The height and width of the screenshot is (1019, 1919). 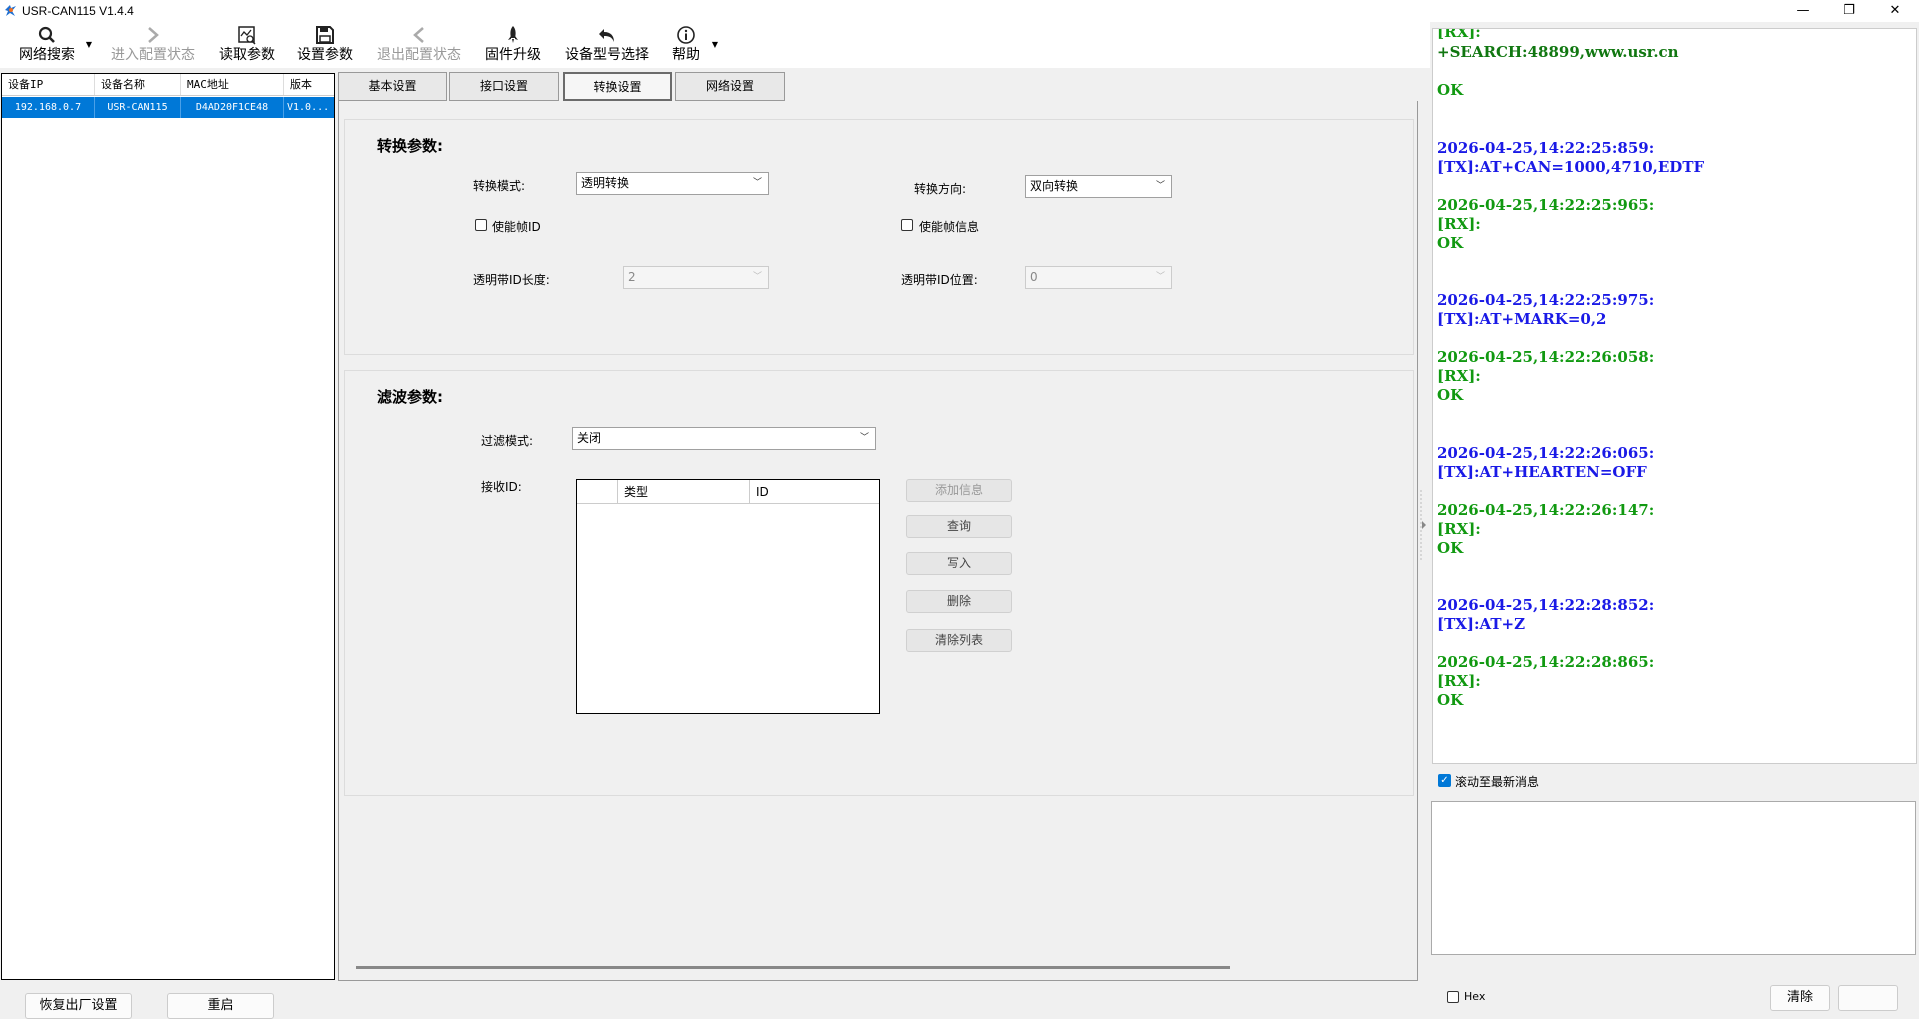 I want to click on filter-title: 滤波参数:, so click(x=410, y=397).